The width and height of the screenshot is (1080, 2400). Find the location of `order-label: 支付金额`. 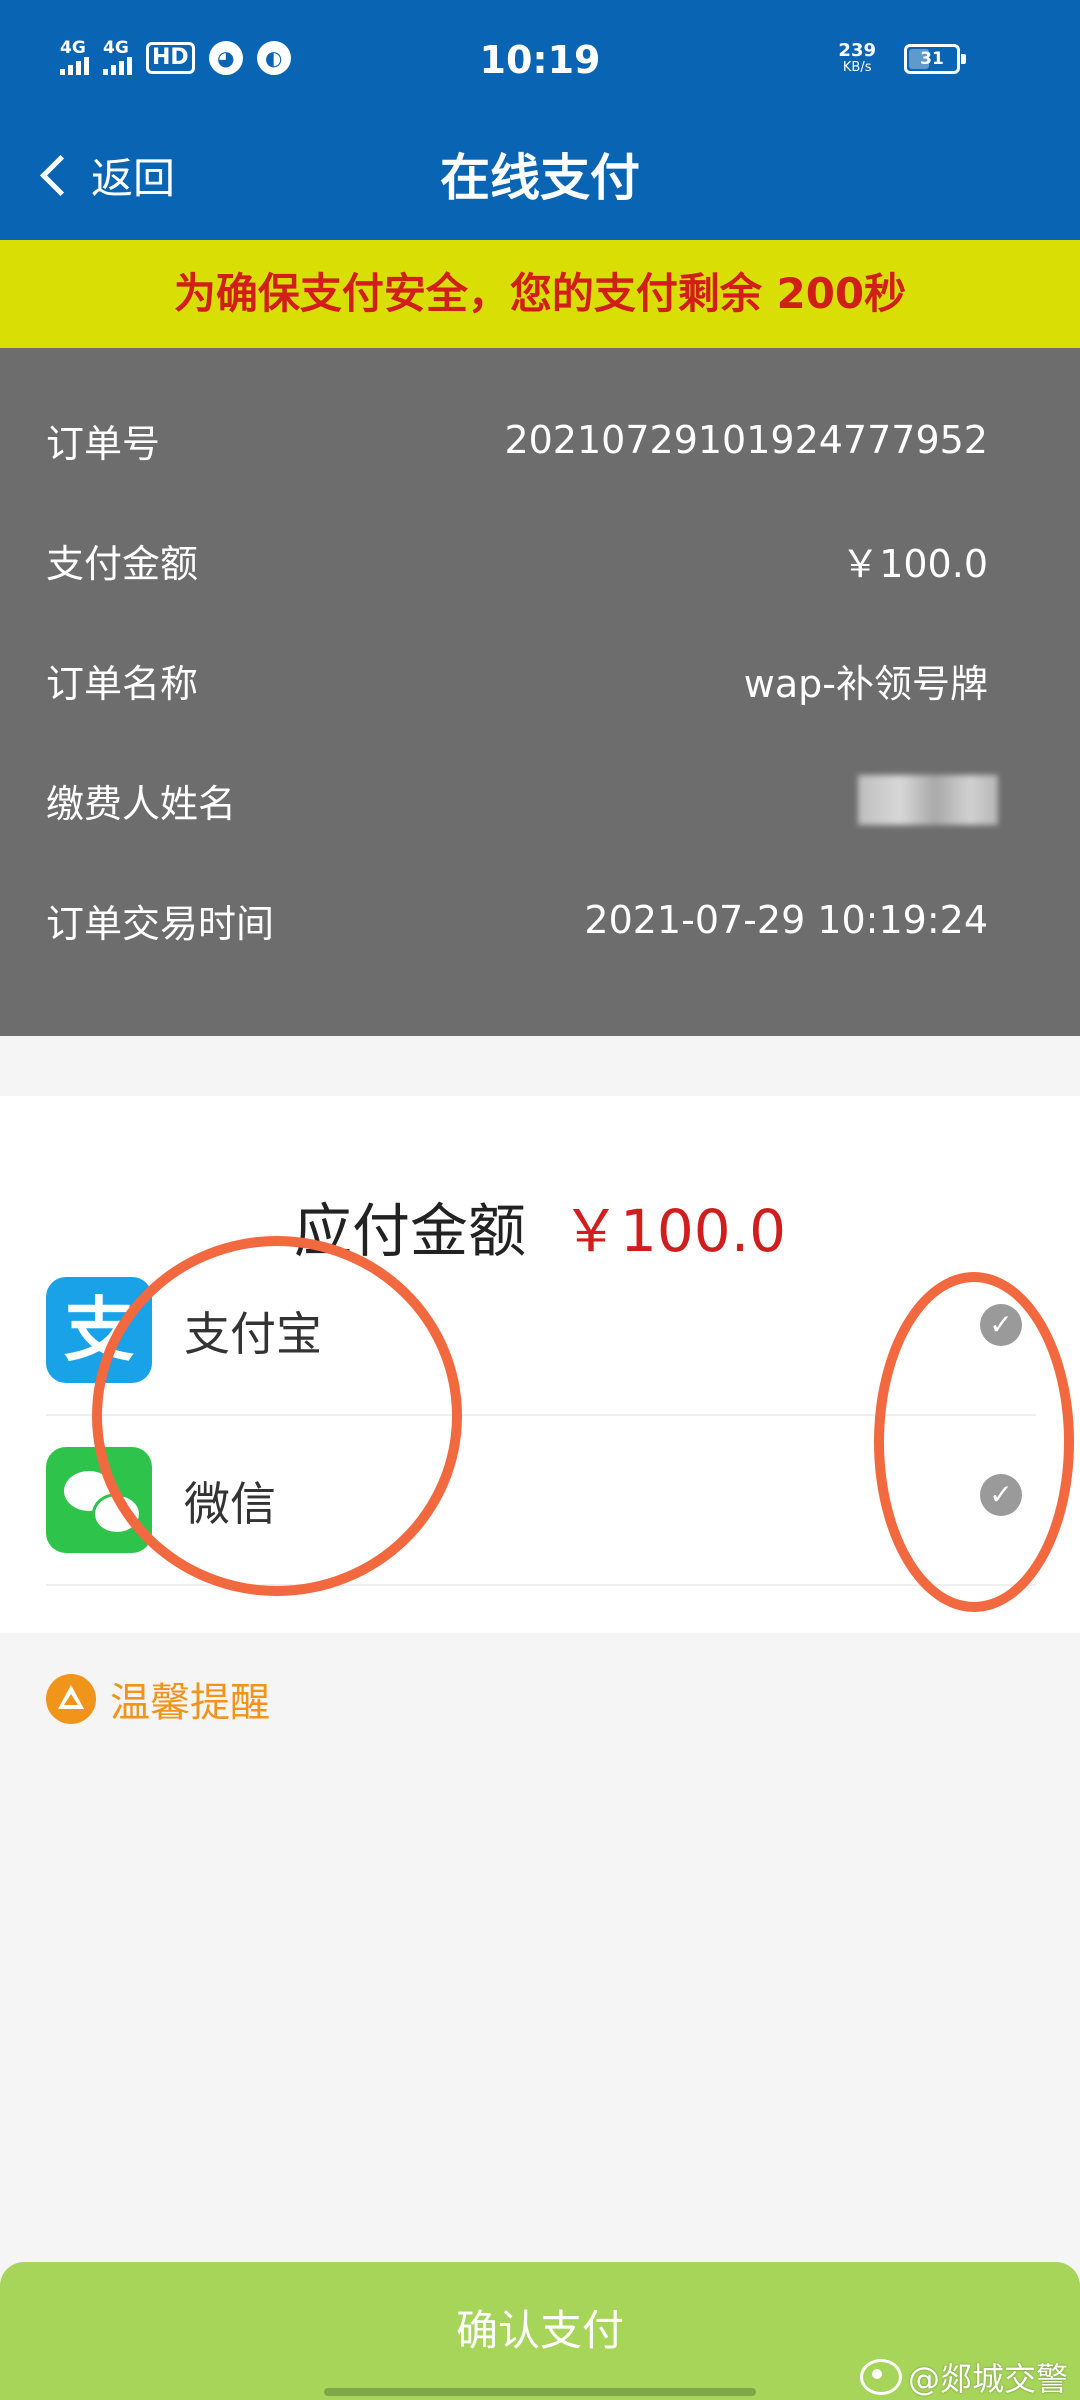

order-label: 支付金额 is located at coordinates (122, 563).